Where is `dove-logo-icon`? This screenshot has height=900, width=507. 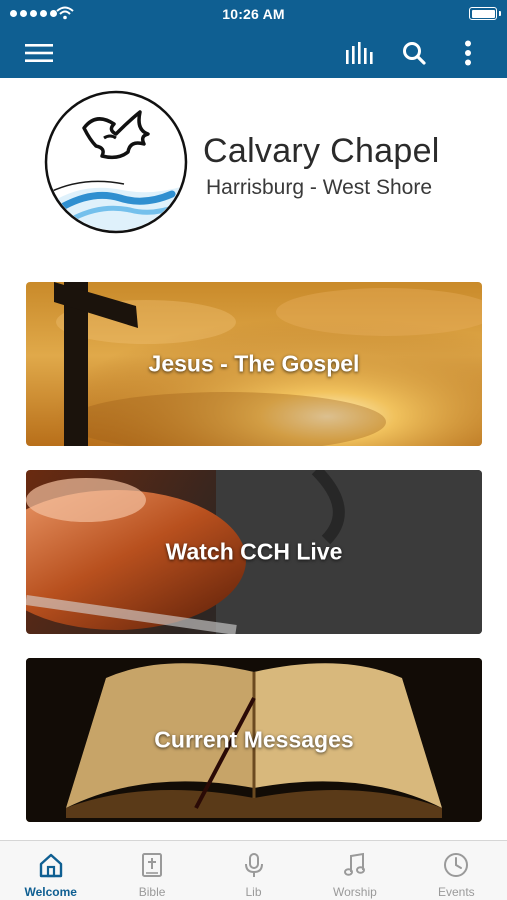
dove-logo-icon is located at coordinates (116, 162).